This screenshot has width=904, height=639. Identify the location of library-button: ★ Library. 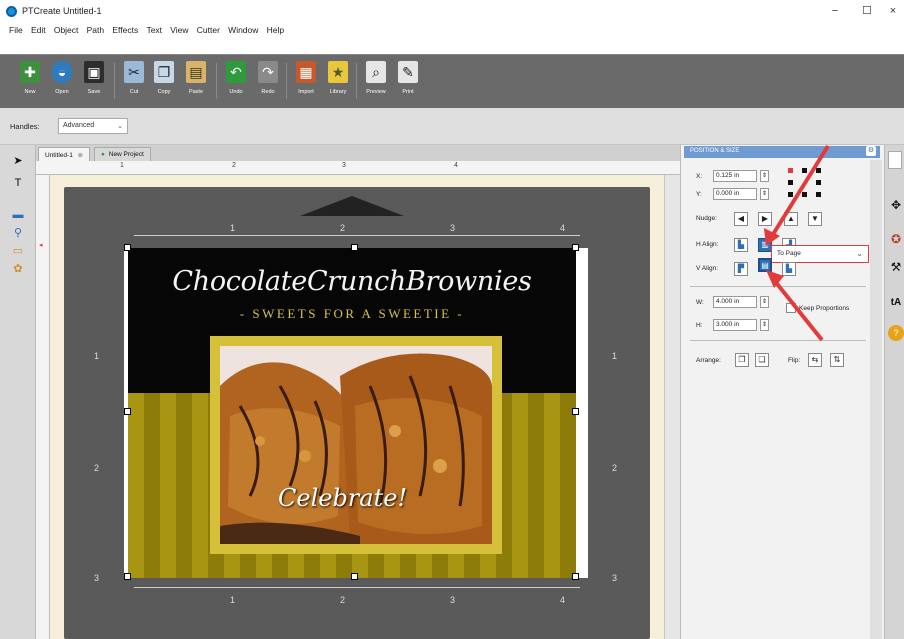
(338, 82).